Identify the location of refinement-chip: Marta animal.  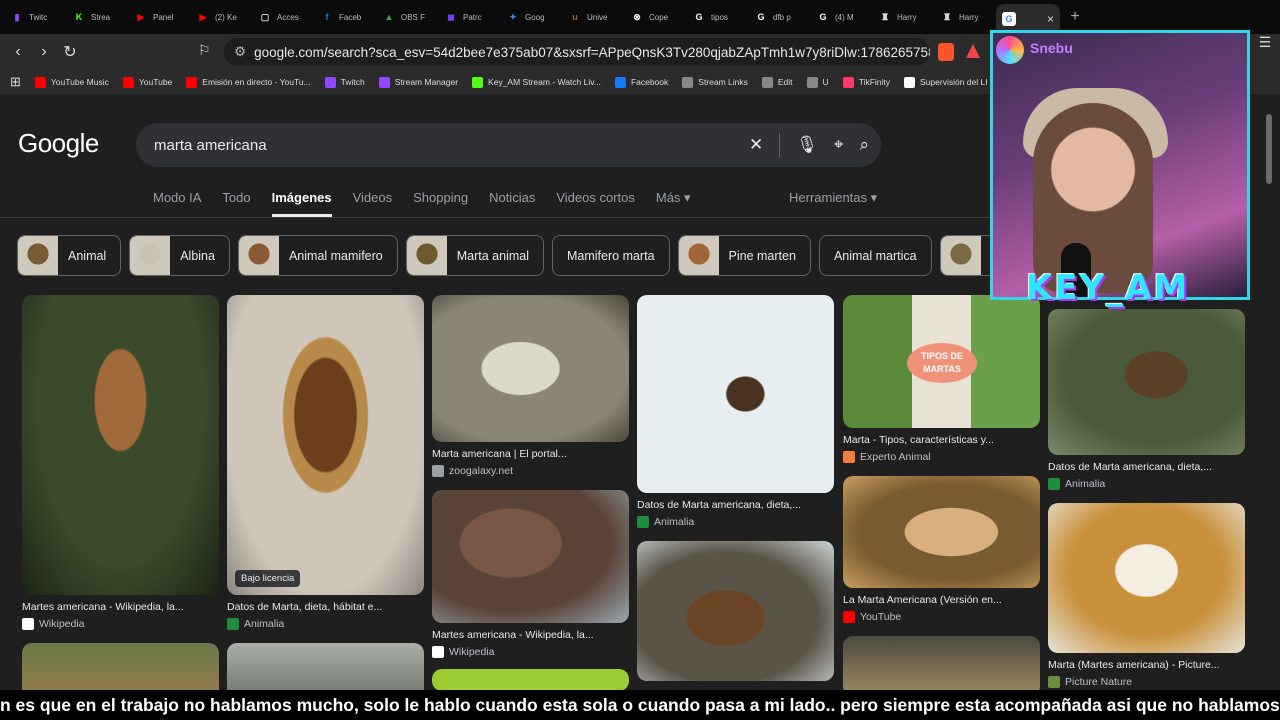
(474, 255).